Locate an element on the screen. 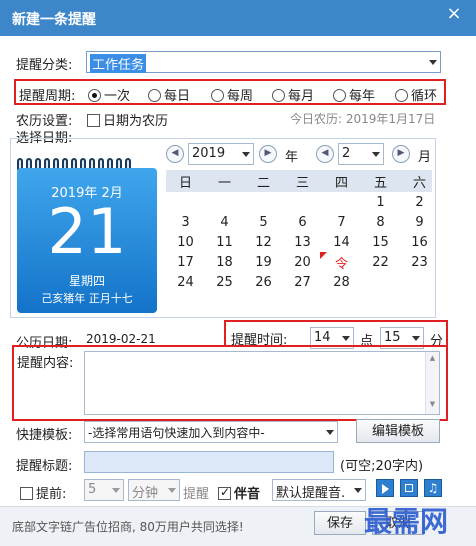  day-cell: 9 is located at coordinates (419, 222).